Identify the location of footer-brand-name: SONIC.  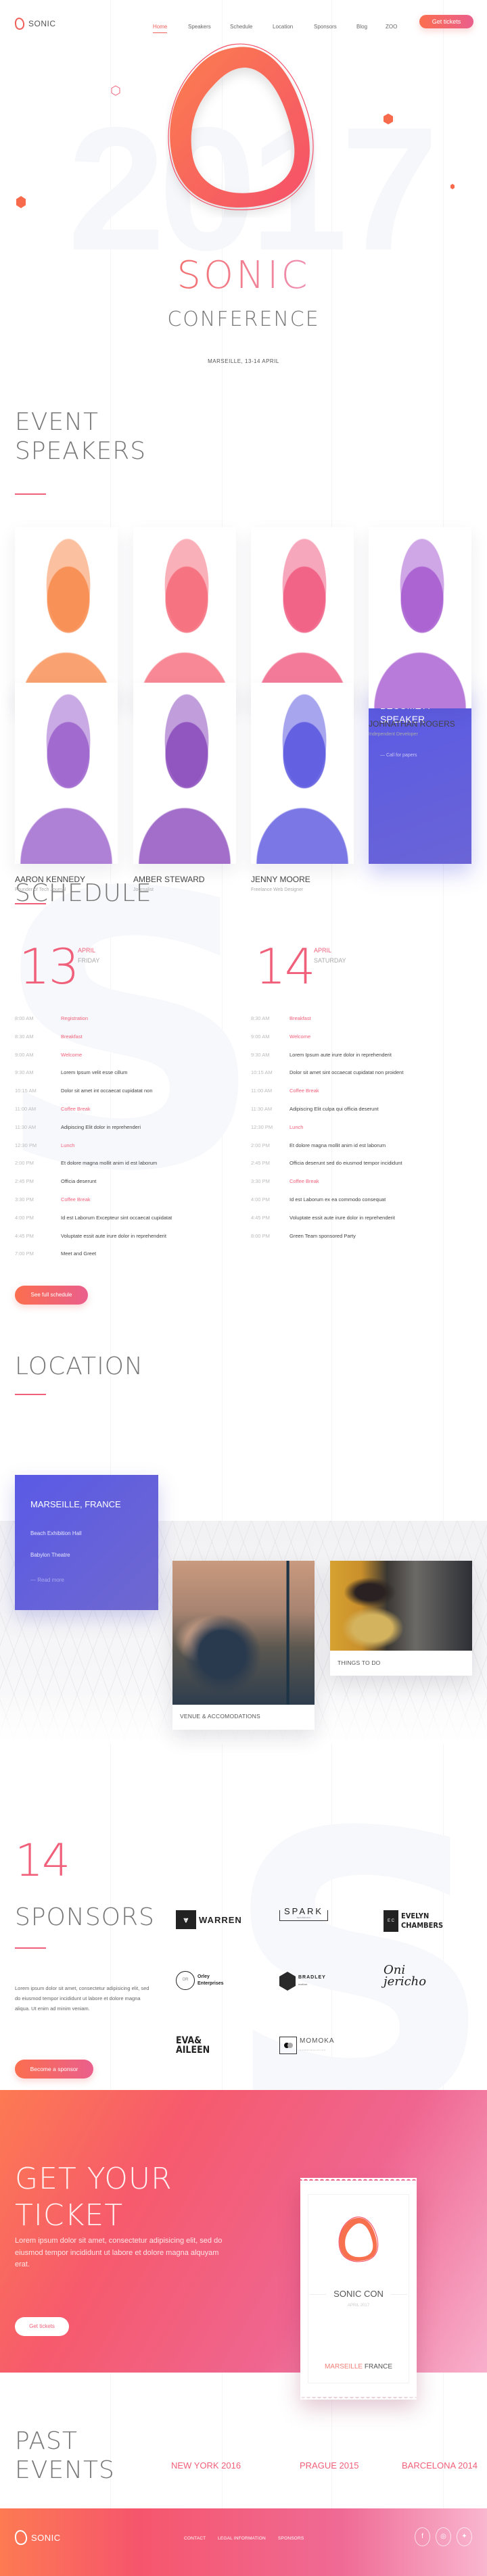
(46, 2537).